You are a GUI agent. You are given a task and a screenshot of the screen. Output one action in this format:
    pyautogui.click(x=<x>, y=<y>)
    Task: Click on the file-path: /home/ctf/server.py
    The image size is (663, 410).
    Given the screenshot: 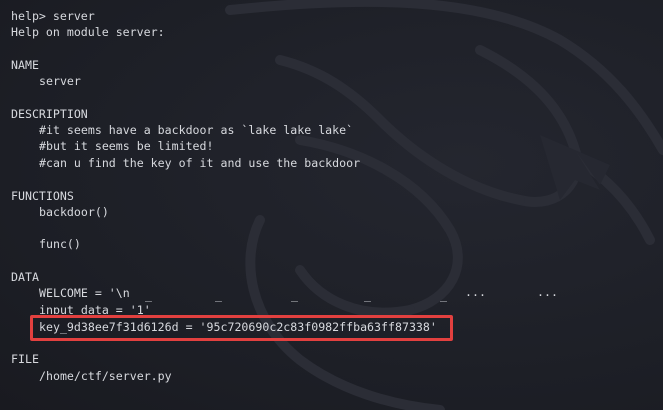 What is the action you would take?
    pyautogui.click(x=105, y=376)
    